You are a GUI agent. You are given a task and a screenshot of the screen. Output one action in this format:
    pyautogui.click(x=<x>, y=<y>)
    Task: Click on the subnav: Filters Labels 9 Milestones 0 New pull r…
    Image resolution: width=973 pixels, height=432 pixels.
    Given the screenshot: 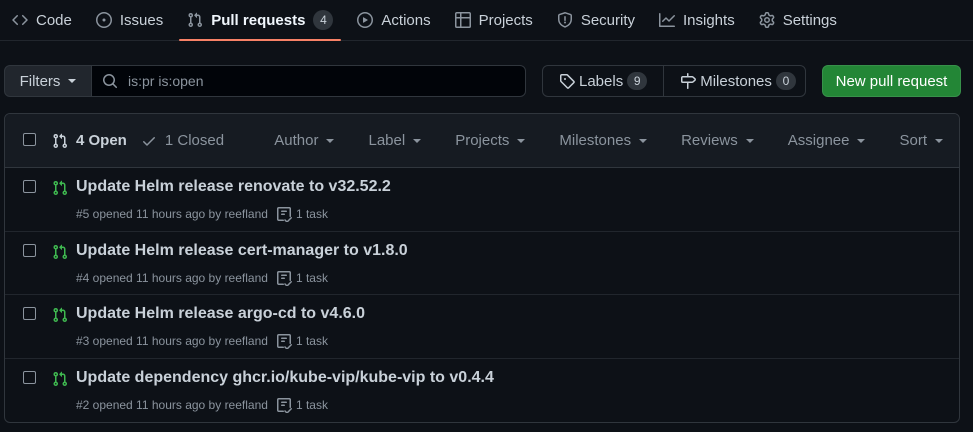 What is the action you would take?
    pyautogui.click(x=484, y=81)
    